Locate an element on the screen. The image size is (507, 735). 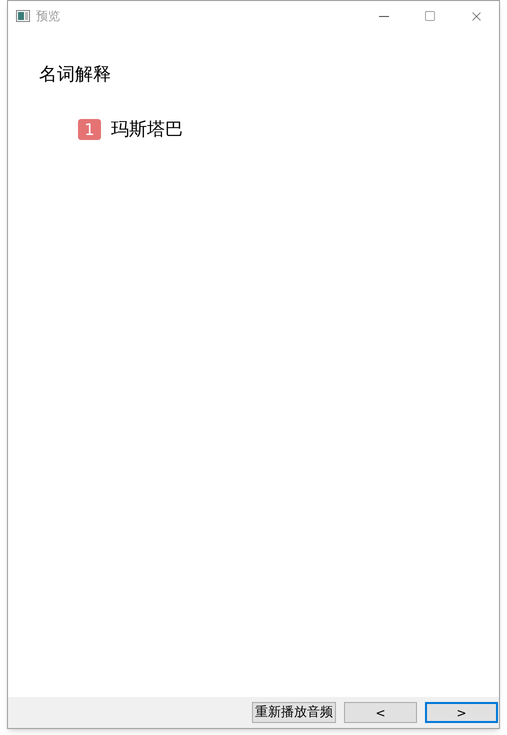
replay-button: 重新播放音频 is located at coordinates (294, 712).